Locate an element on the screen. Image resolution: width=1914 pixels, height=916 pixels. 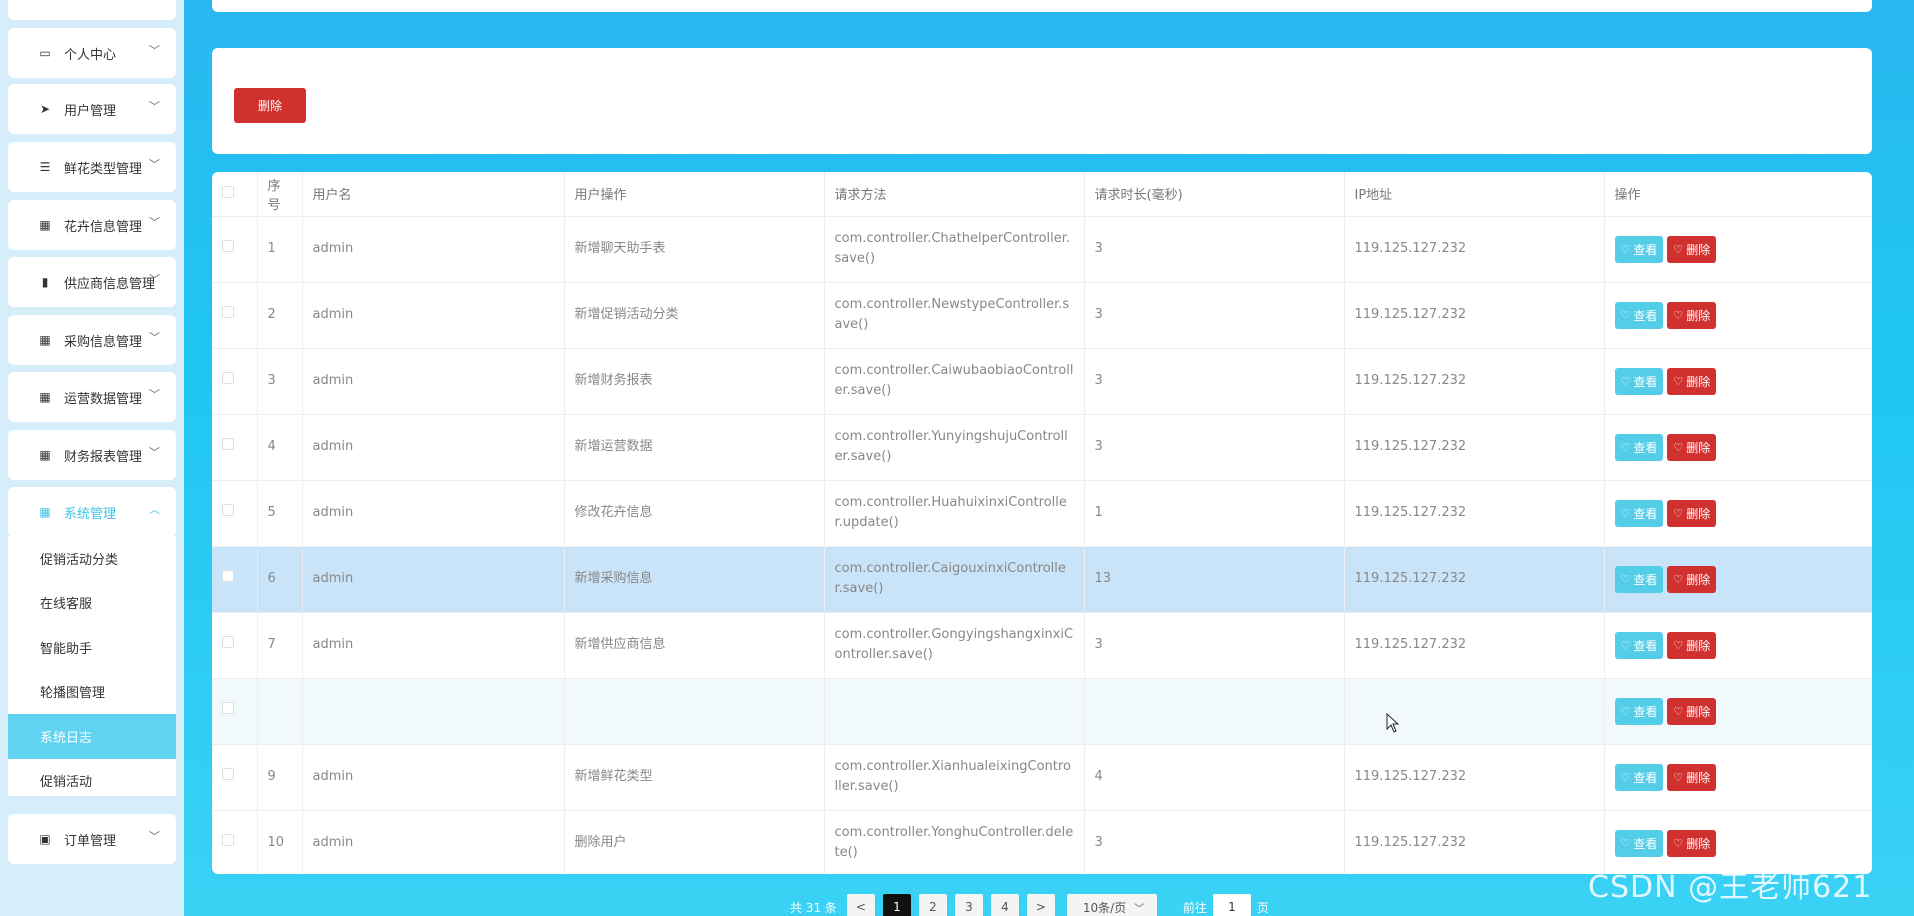
pagination: 共 31 条 < 1 2 3 4 > 10条/页 ﹀ 前往 1 页 is located at coordinates (1029, 905).